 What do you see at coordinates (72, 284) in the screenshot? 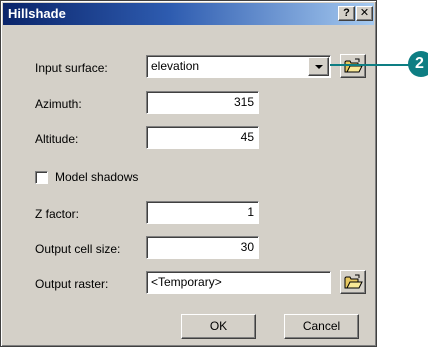
I see `output-raster-label: Output raster:` at bounding box center [72, 284].